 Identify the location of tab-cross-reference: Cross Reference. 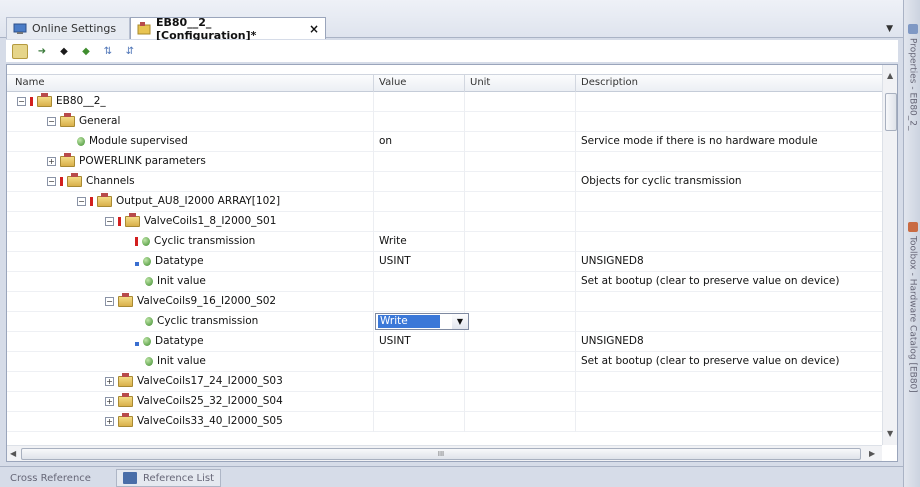
(50, 478).